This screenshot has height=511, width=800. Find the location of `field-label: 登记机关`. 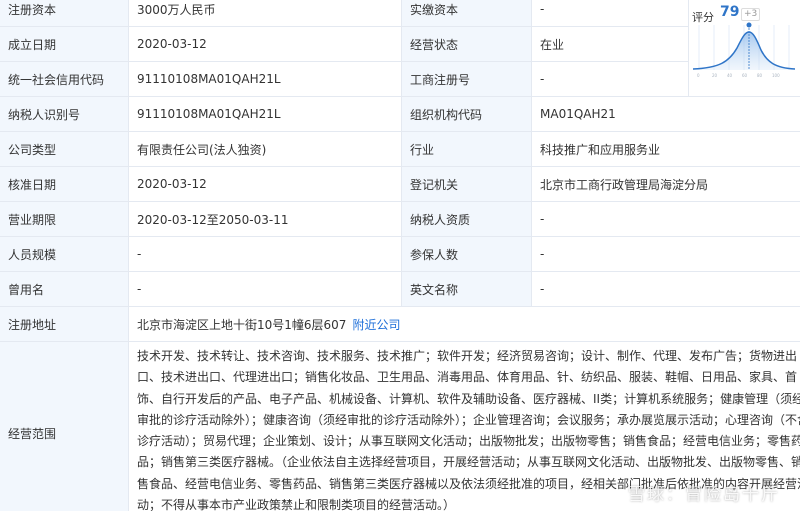

field-label: 登记机关 is located at coordinates (466, 184).